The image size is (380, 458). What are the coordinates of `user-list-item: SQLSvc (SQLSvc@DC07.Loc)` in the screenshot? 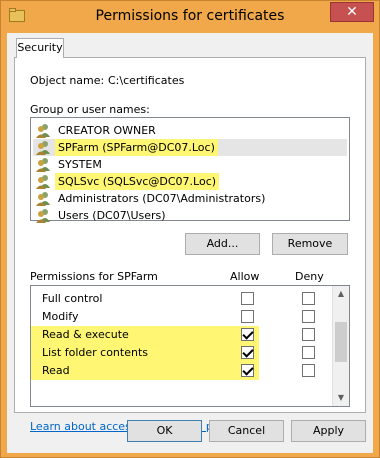 It's located at (190, 181).